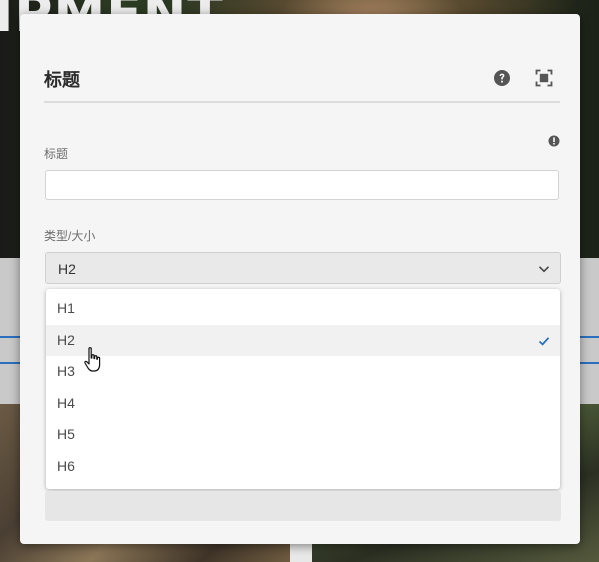 This screenshot has height=562, width=599. What do you see at coordinates (66, 434) in the screenshot?
I see `option-label: H5` at bounding box center [66, 434].